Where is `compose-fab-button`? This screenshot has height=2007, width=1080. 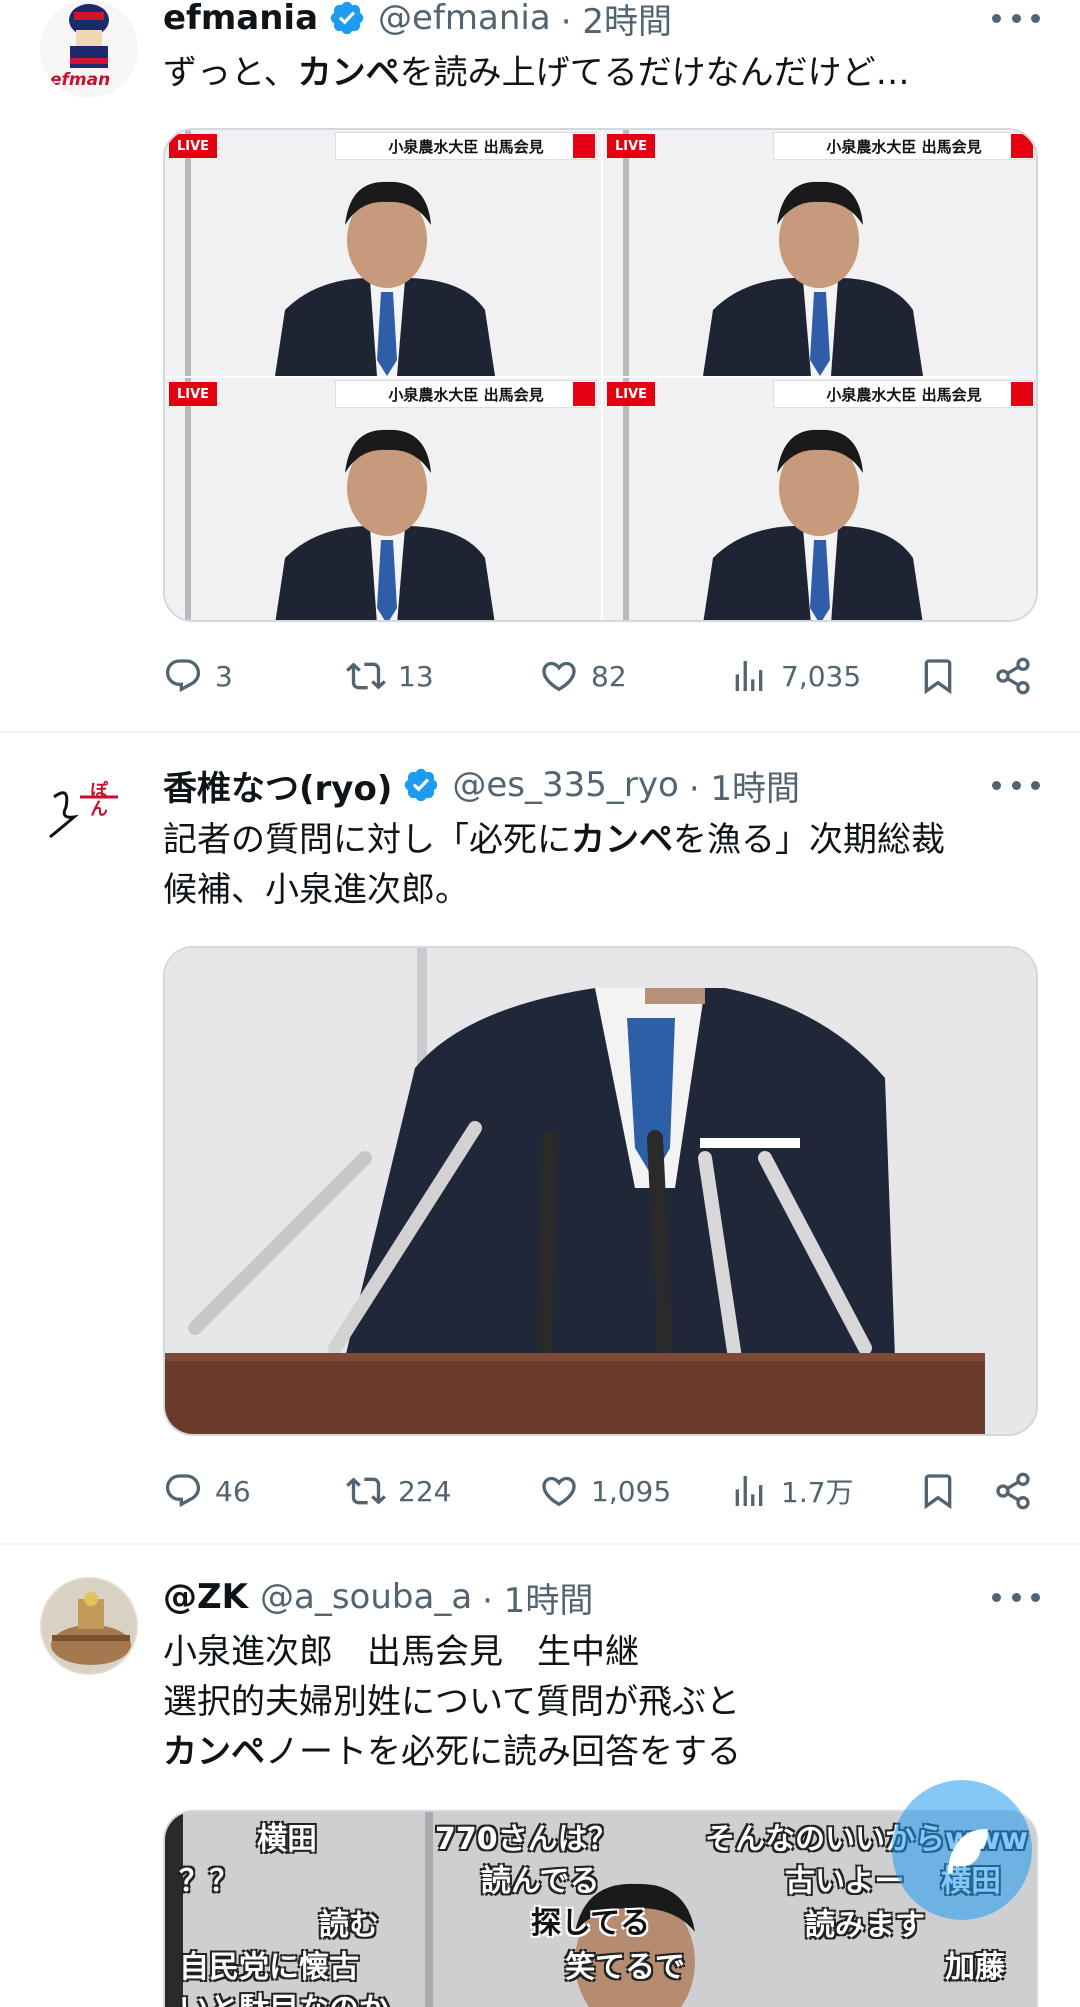 compose-fab-button is located at coordinates (962, 1850).